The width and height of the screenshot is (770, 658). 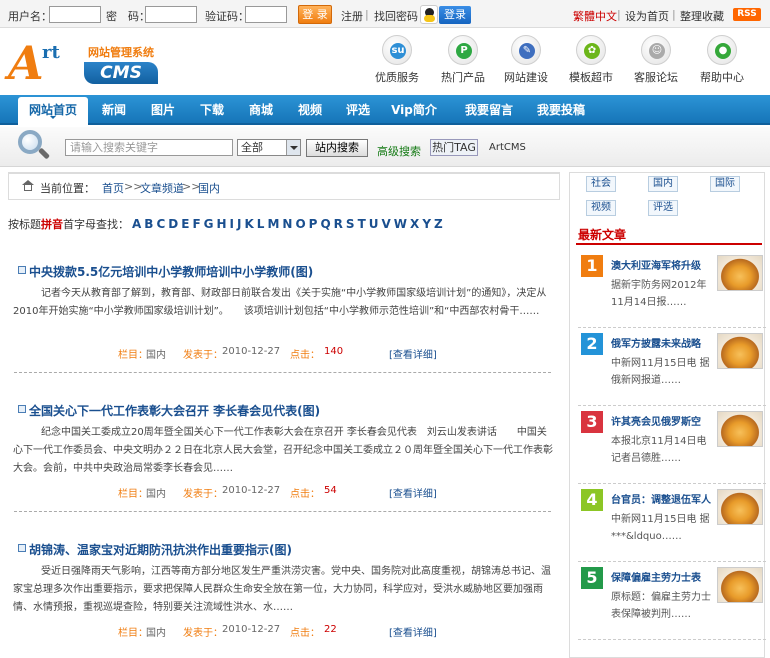 What do you see at coordinates (185, 224) in the screenshot?
I see `letter-link: E` at bounding box center [185, 224].